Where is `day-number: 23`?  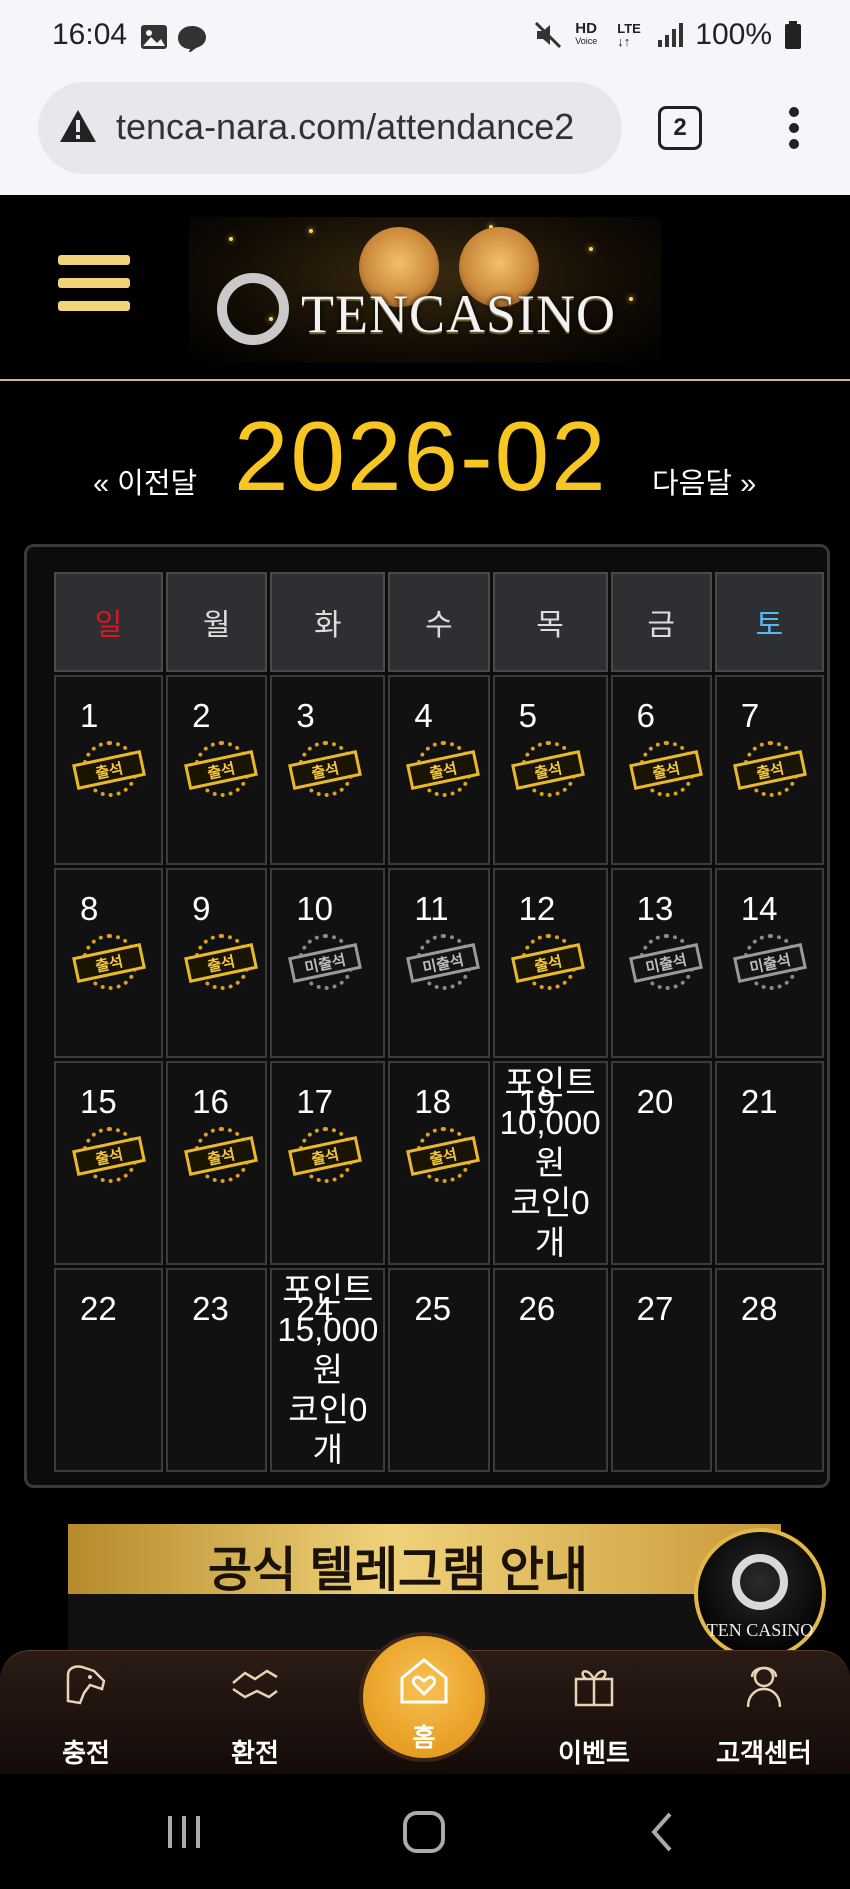
day-number: 23 is located at coordinates (210, 1308).